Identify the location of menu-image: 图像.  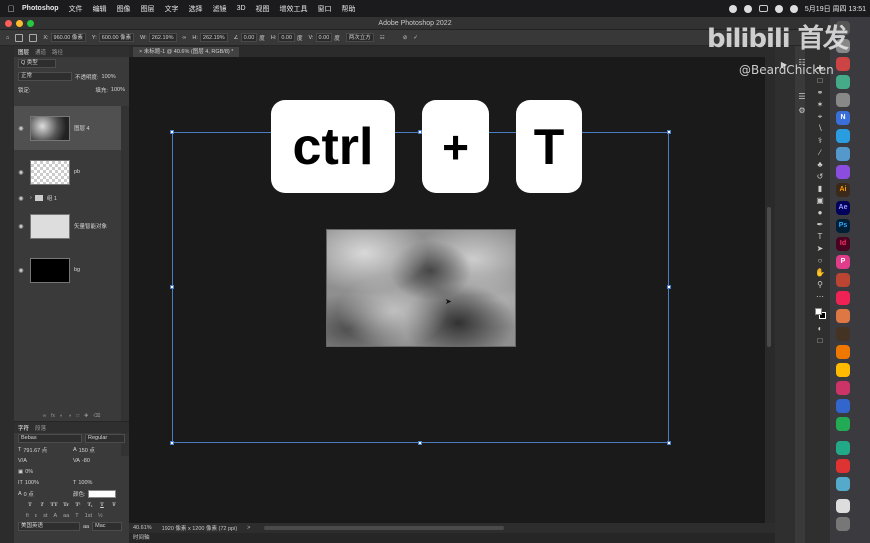
(124, 9).